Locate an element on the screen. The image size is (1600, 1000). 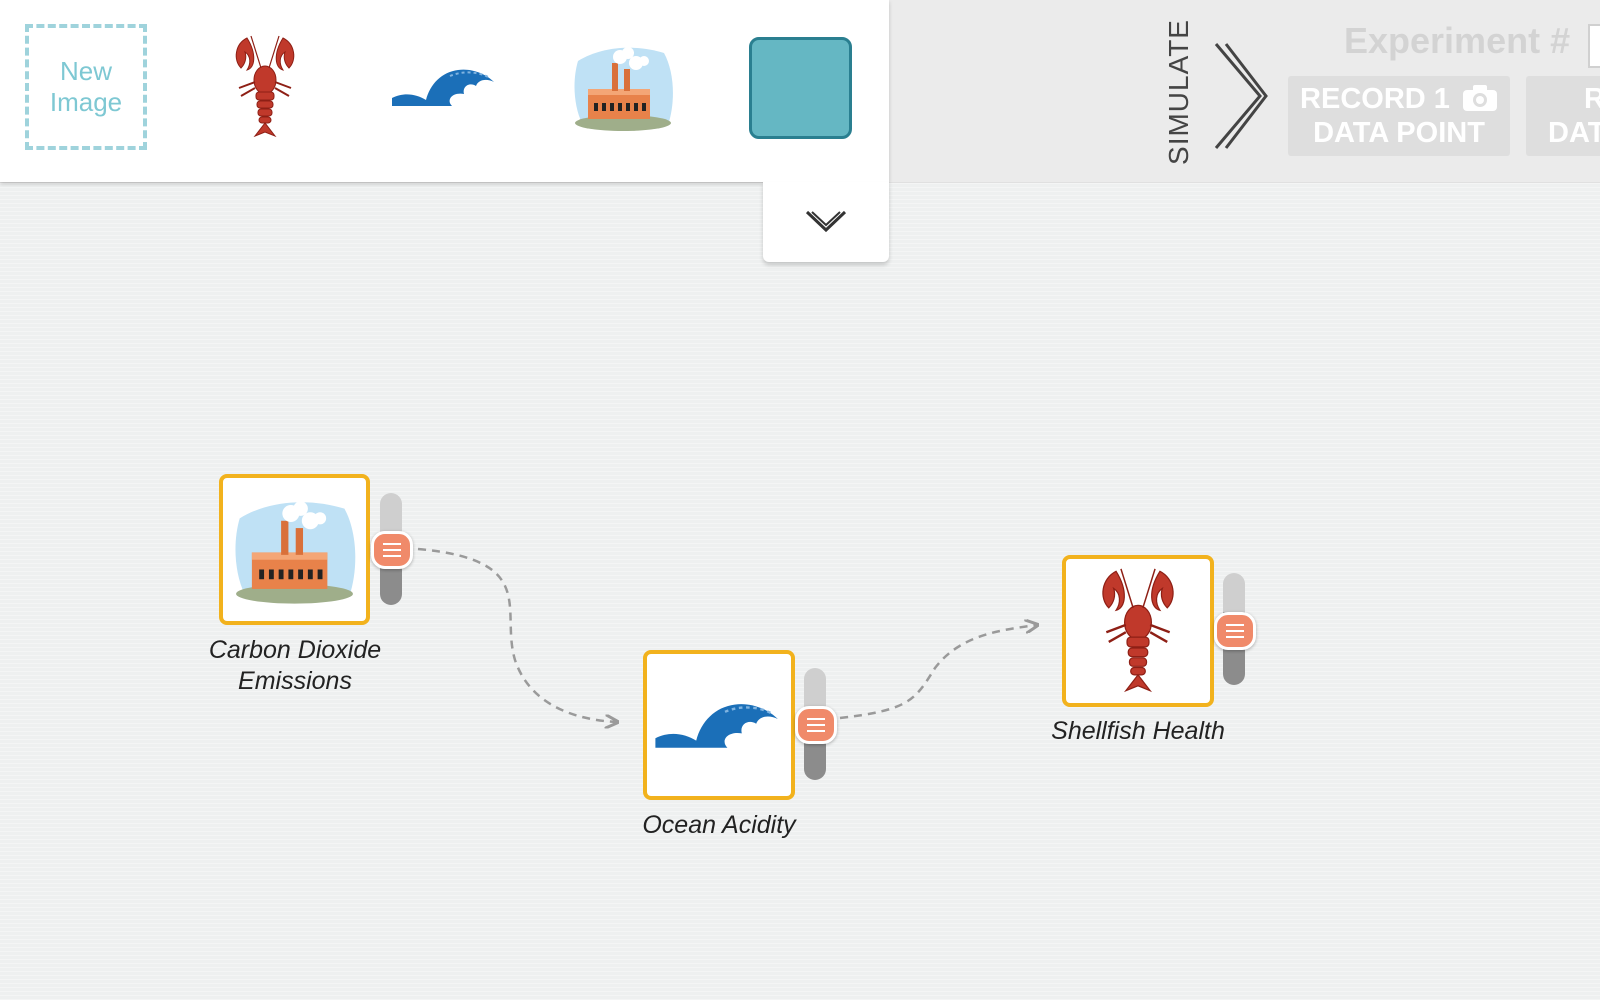
node-ocean-image is located at coordinates (719, 725).